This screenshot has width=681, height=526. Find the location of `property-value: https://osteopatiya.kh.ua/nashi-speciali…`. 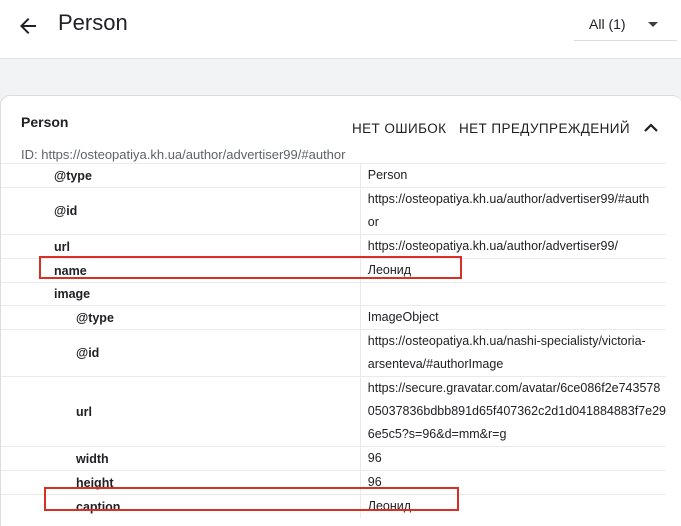

property-value: https://osteopatiya.kh.ua/nashi-speciali… is located at coordinates (513, 353).